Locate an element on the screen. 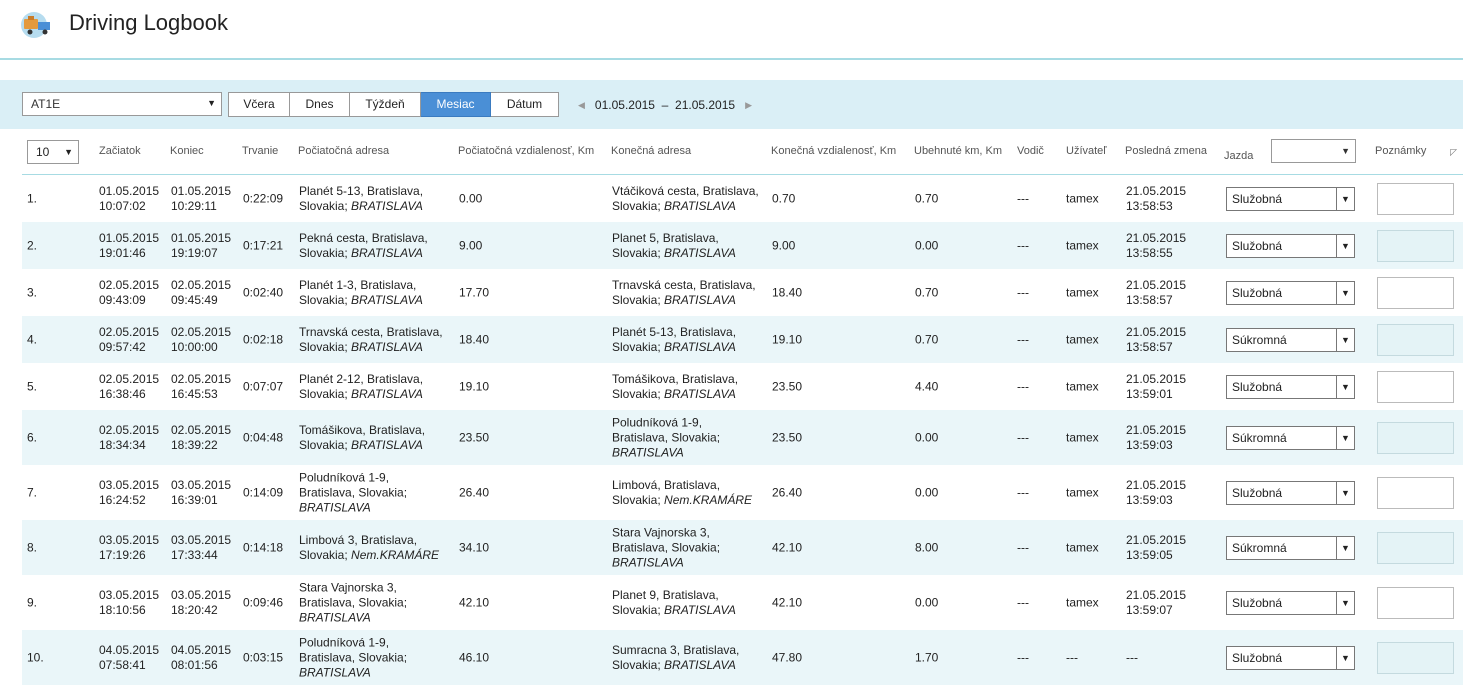 The height and width of the screenshot is (690, 1463). end-address-line: Bratislava, Slovakia; is located at coordinates (666, 547).